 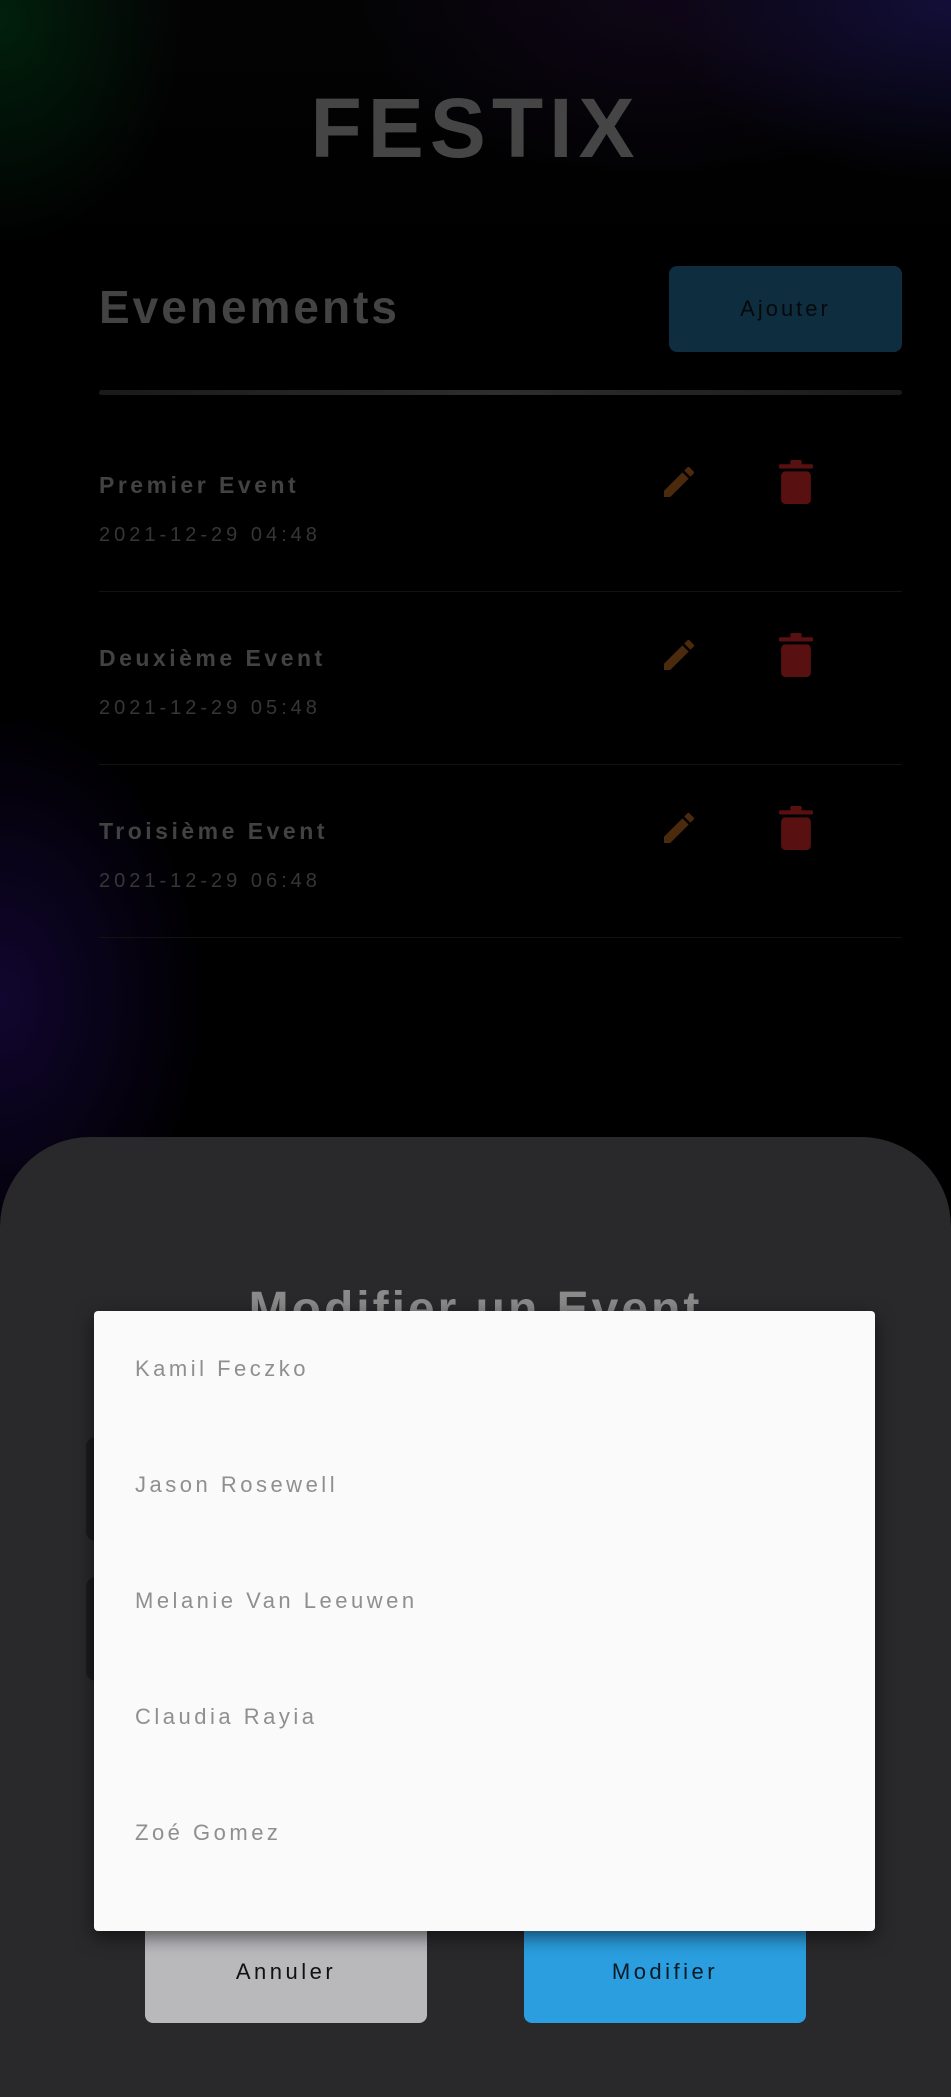 I want to click on dropdown-option: Zoé Gomez, so click(x=484, y=1833).